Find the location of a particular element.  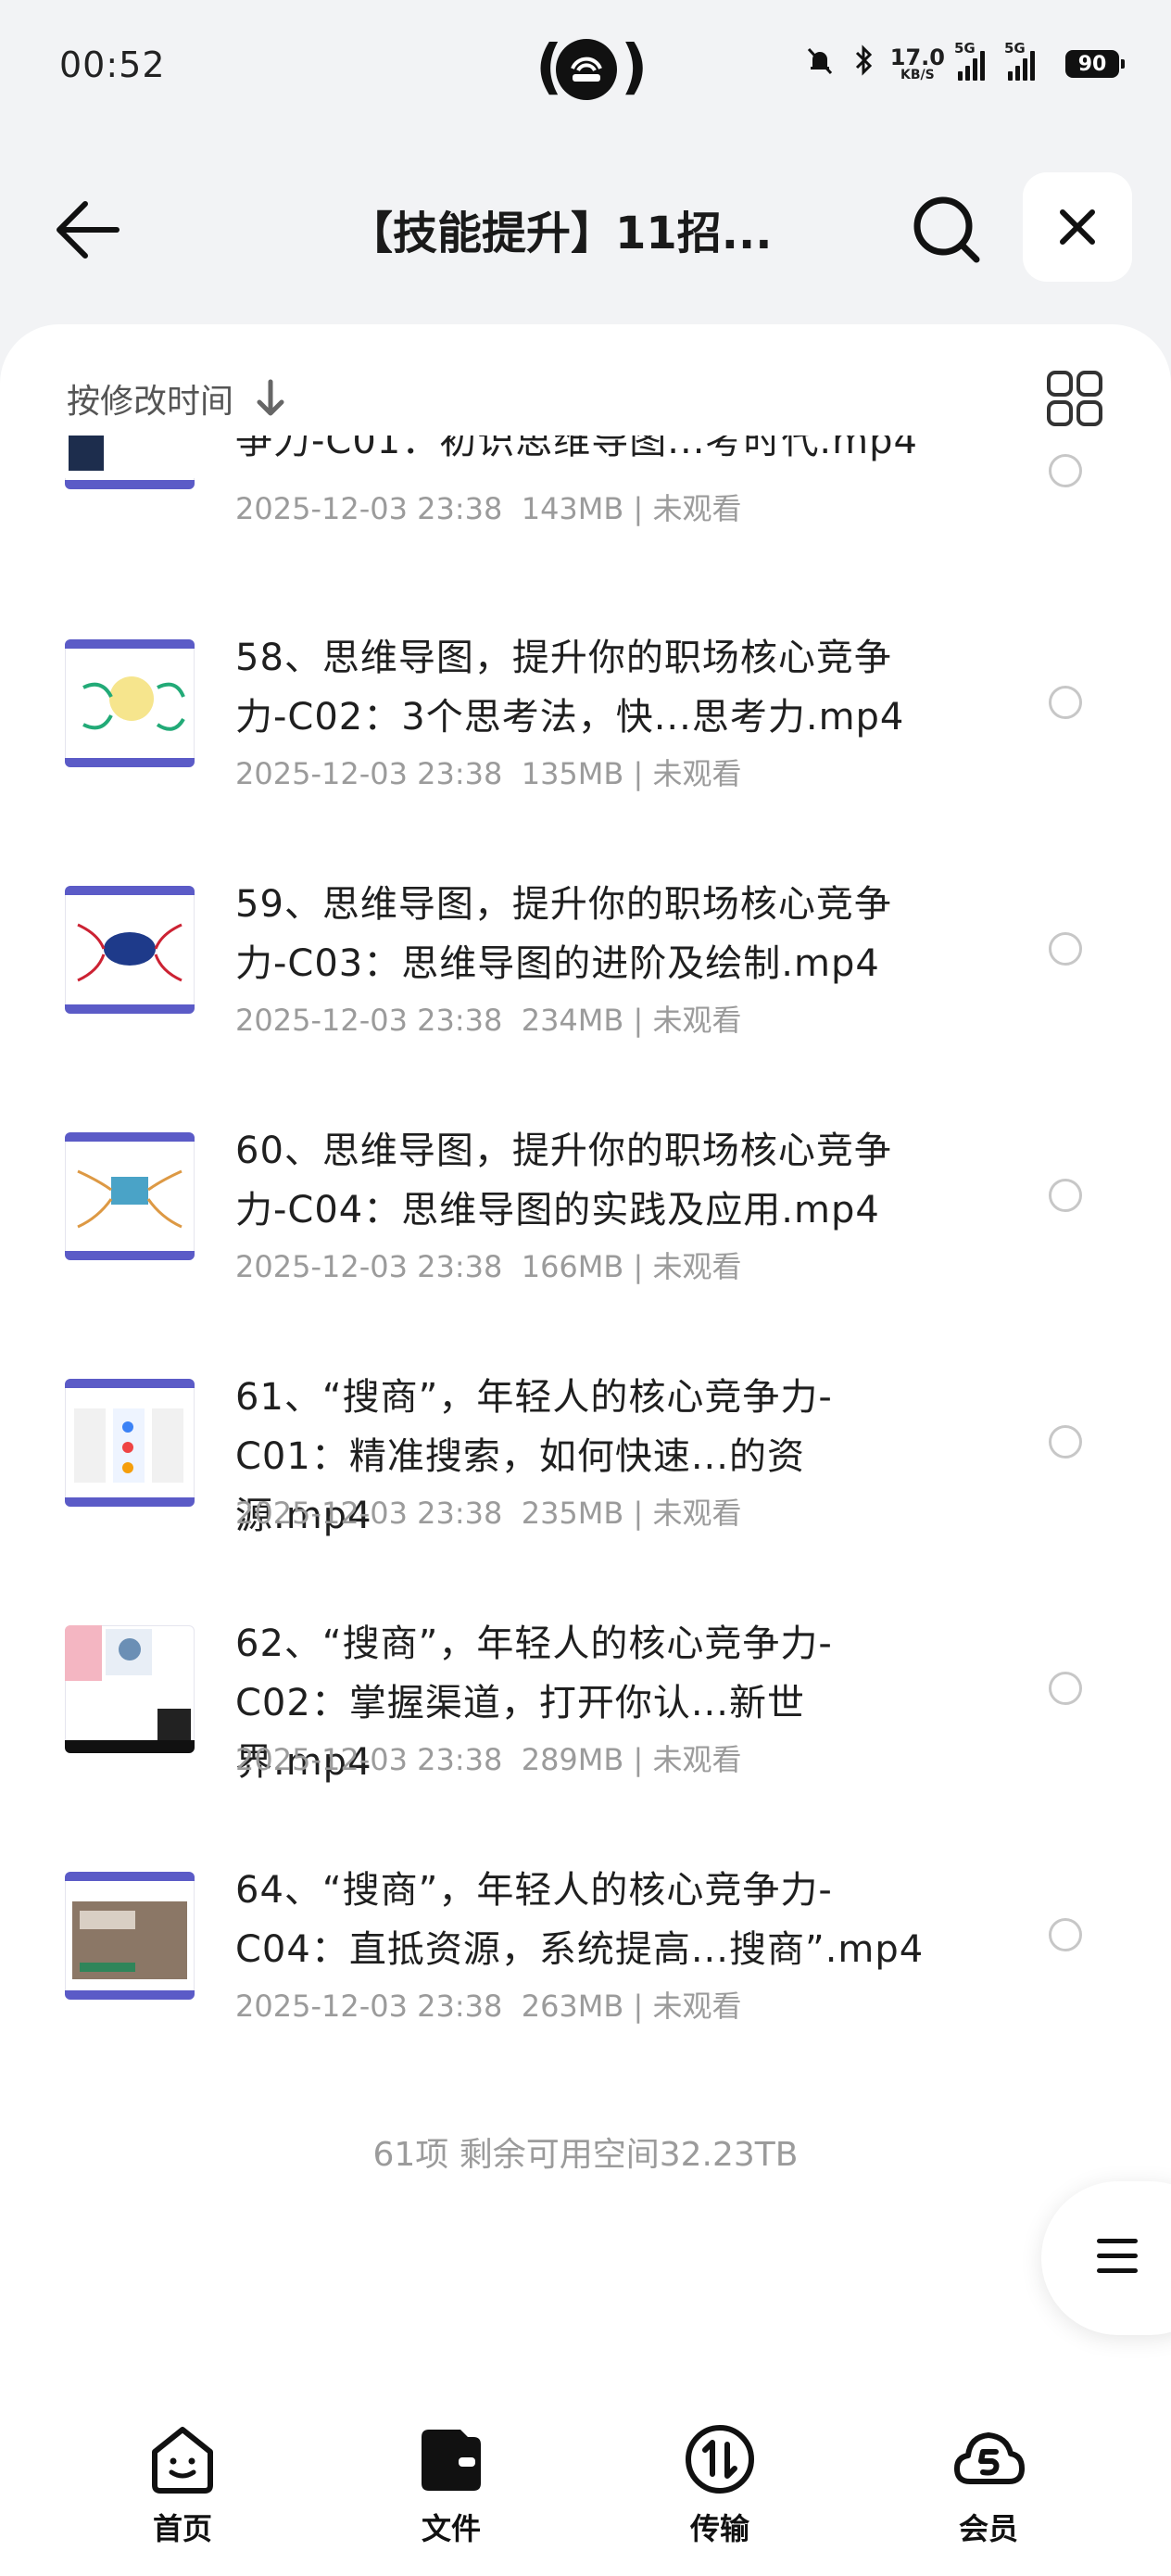

status-bar: 00:52 ( ) 17.0 KB/S 5G 5G 90 is located at coordinates (585, 69).